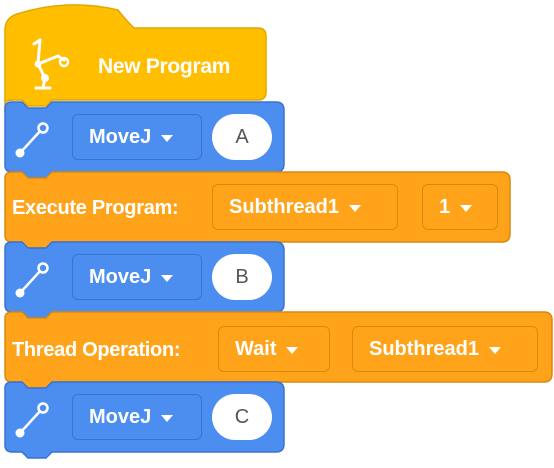  What do you see at coordinates (424, 348) in the screenshot?
I see `thread-target-value: Subthread1` at bounding box center [424, 348].